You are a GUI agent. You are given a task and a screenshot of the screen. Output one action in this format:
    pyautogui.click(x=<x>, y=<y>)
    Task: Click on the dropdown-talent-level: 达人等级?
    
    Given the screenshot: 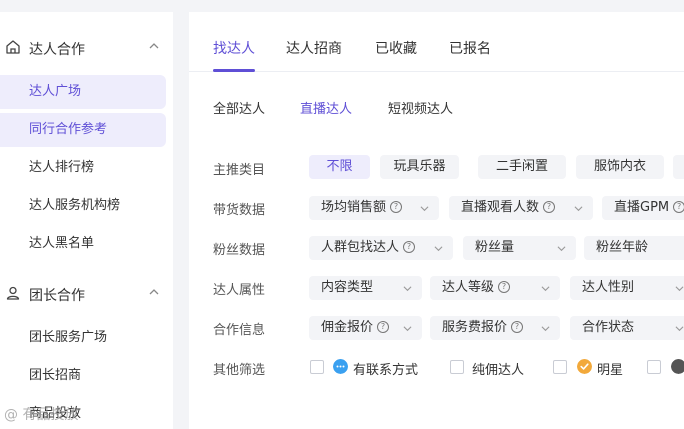 What is the action you would take?
    pyautogui.click(x=495, y=288)
    